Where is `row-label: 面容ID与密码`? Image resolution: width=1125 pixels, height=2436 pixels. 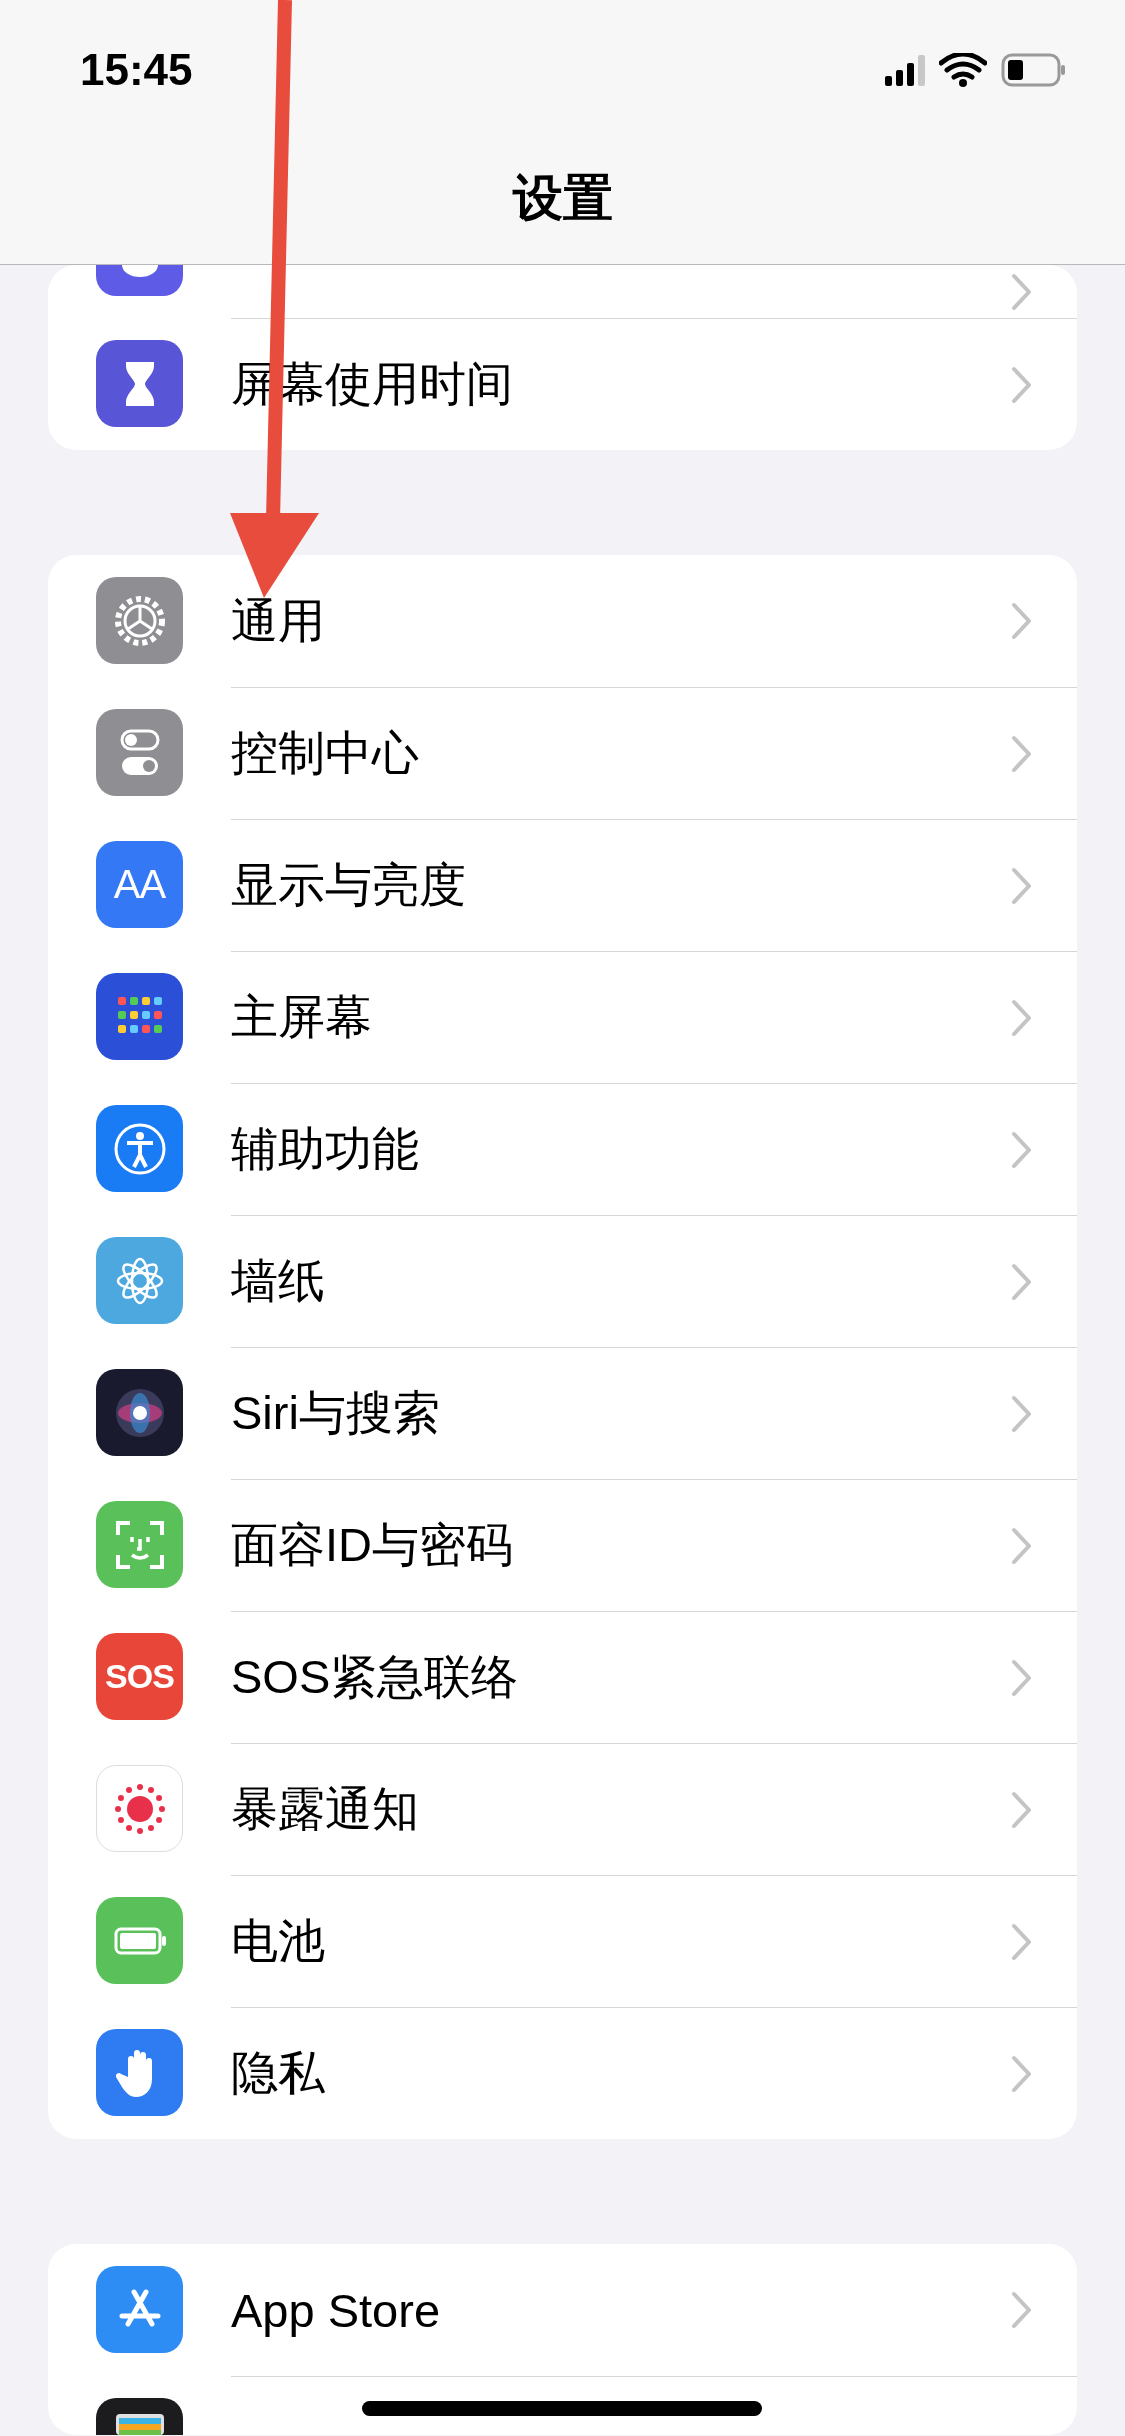 row-label: 面容ID与密码 is located at coordinates (372, 1545).